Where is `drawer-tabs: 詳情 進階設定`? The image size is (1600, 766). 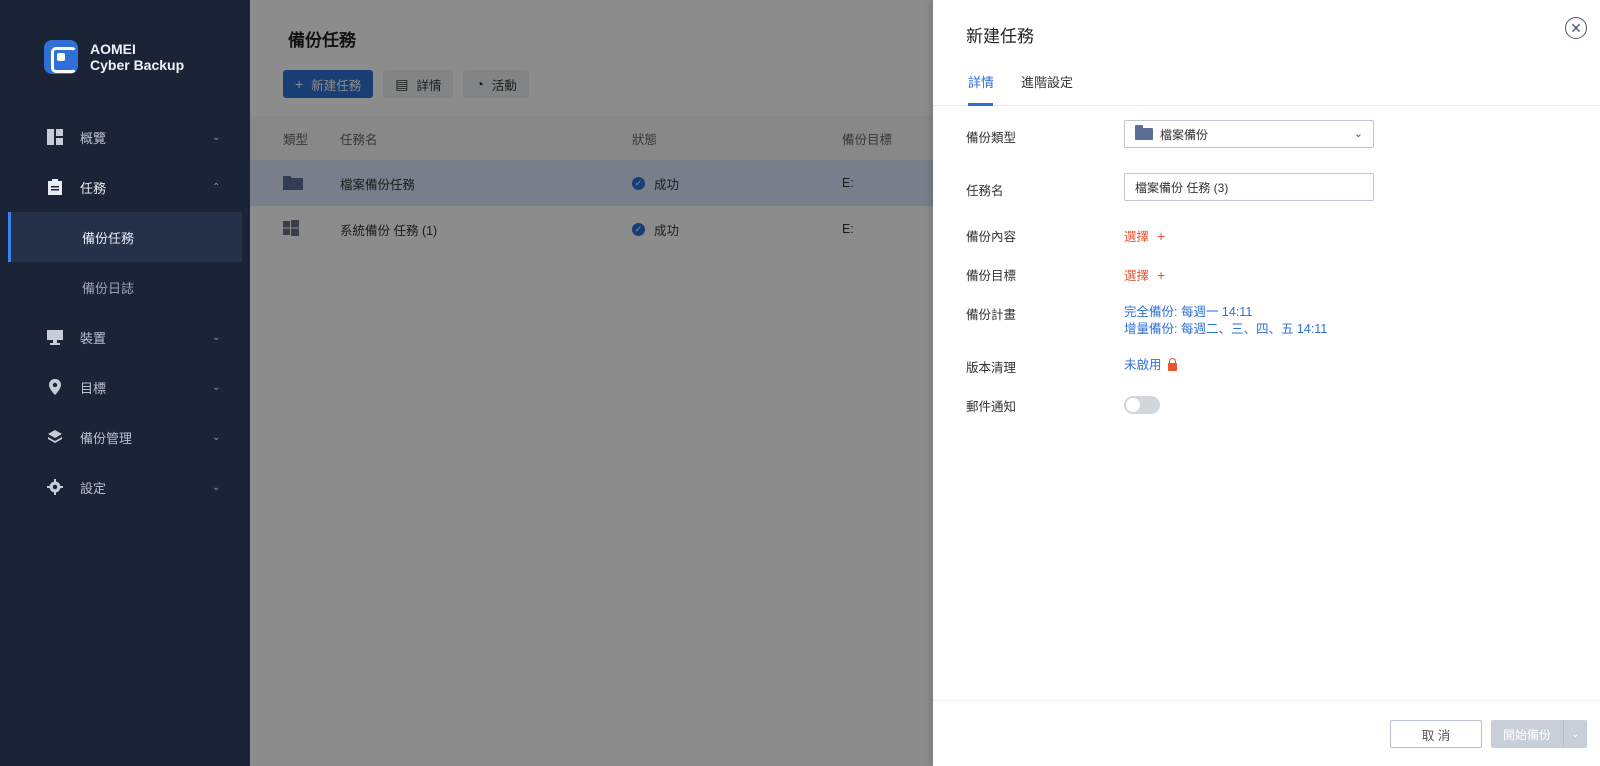
drawer-tabs: 詳情 進階設定 is located at coordinates (1266, 85).